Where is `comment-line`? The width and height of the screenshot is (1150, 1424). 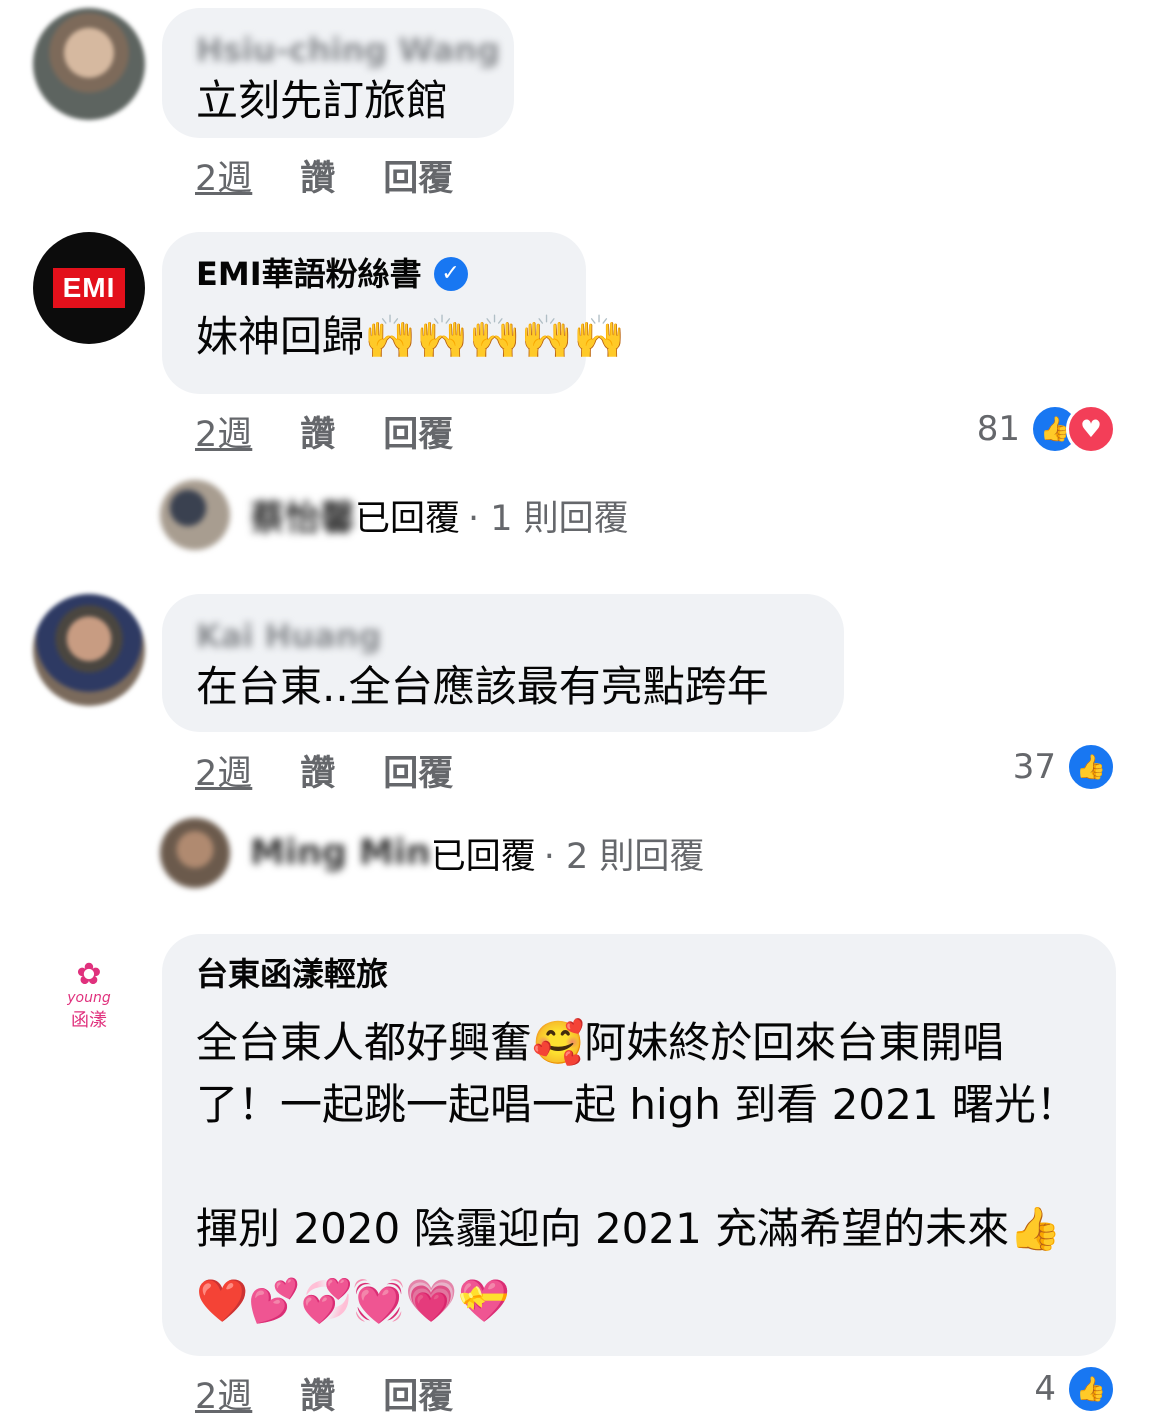 comment-line is located at coordinates (639, 1167).